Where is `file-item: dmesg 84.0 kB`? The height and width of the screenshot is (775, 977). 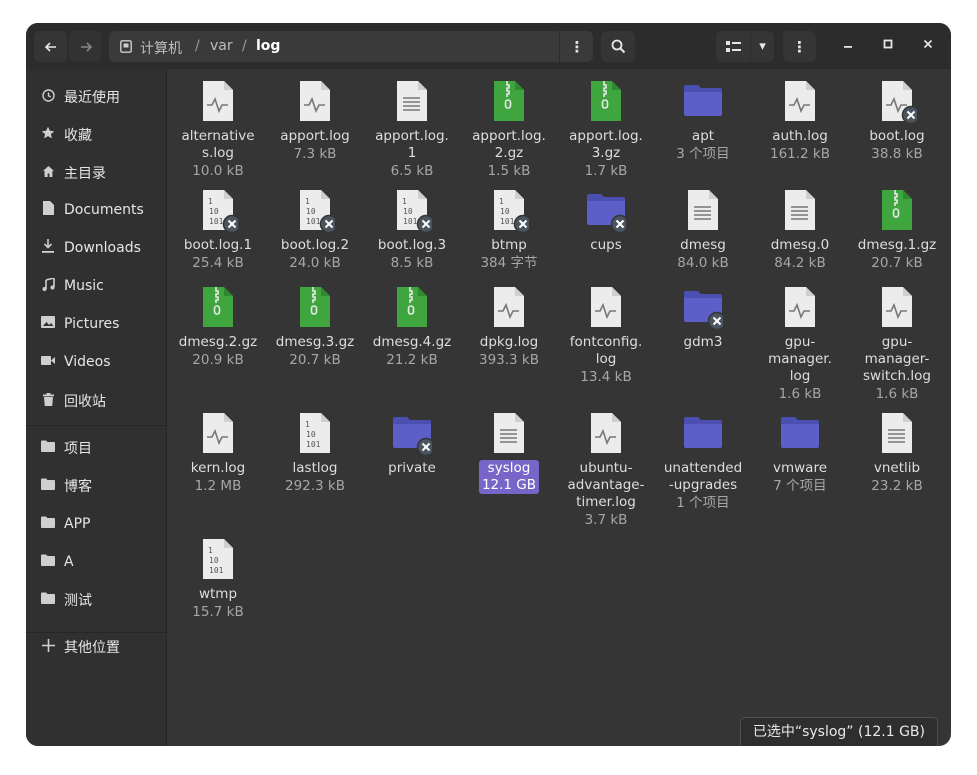 file-item: dmesg 84.0 kB is located at coordinates (703, 230).